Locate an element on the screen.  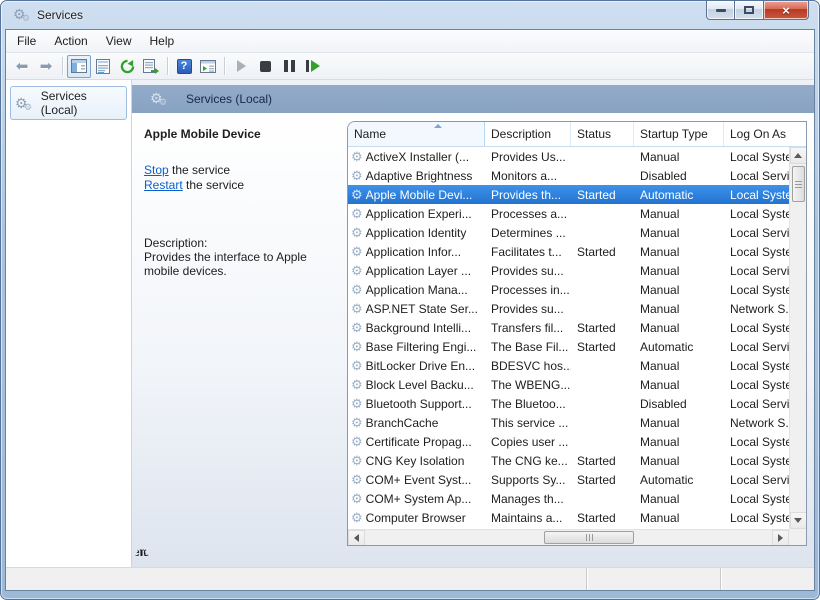
restart-service-button is located at coordinates (313, 66).